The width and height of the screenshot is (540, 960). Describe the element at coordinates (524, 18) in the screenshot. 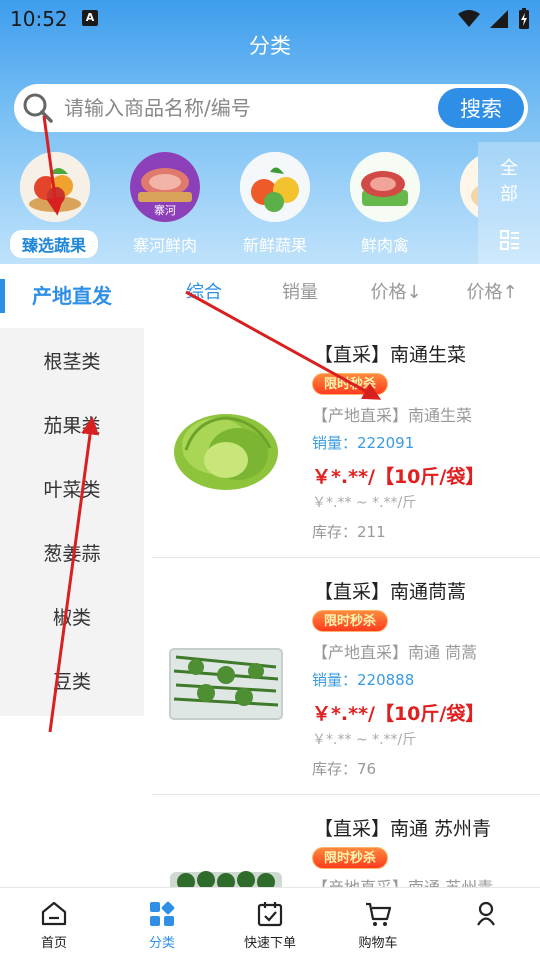

I see `battery-icon` at that location.